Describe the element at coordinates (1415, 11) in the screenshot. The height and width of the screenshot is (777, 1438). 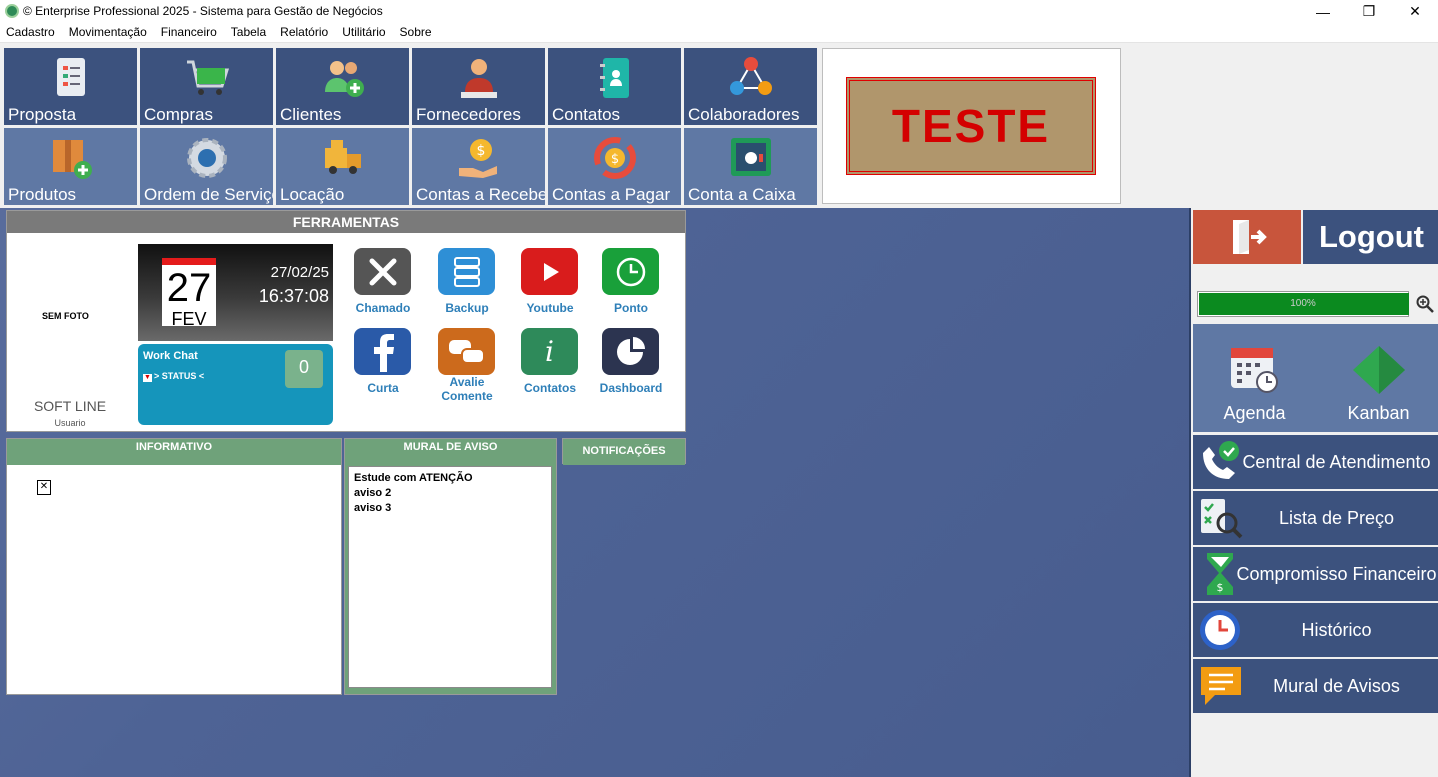
I see `close-button: ✕` at that location.